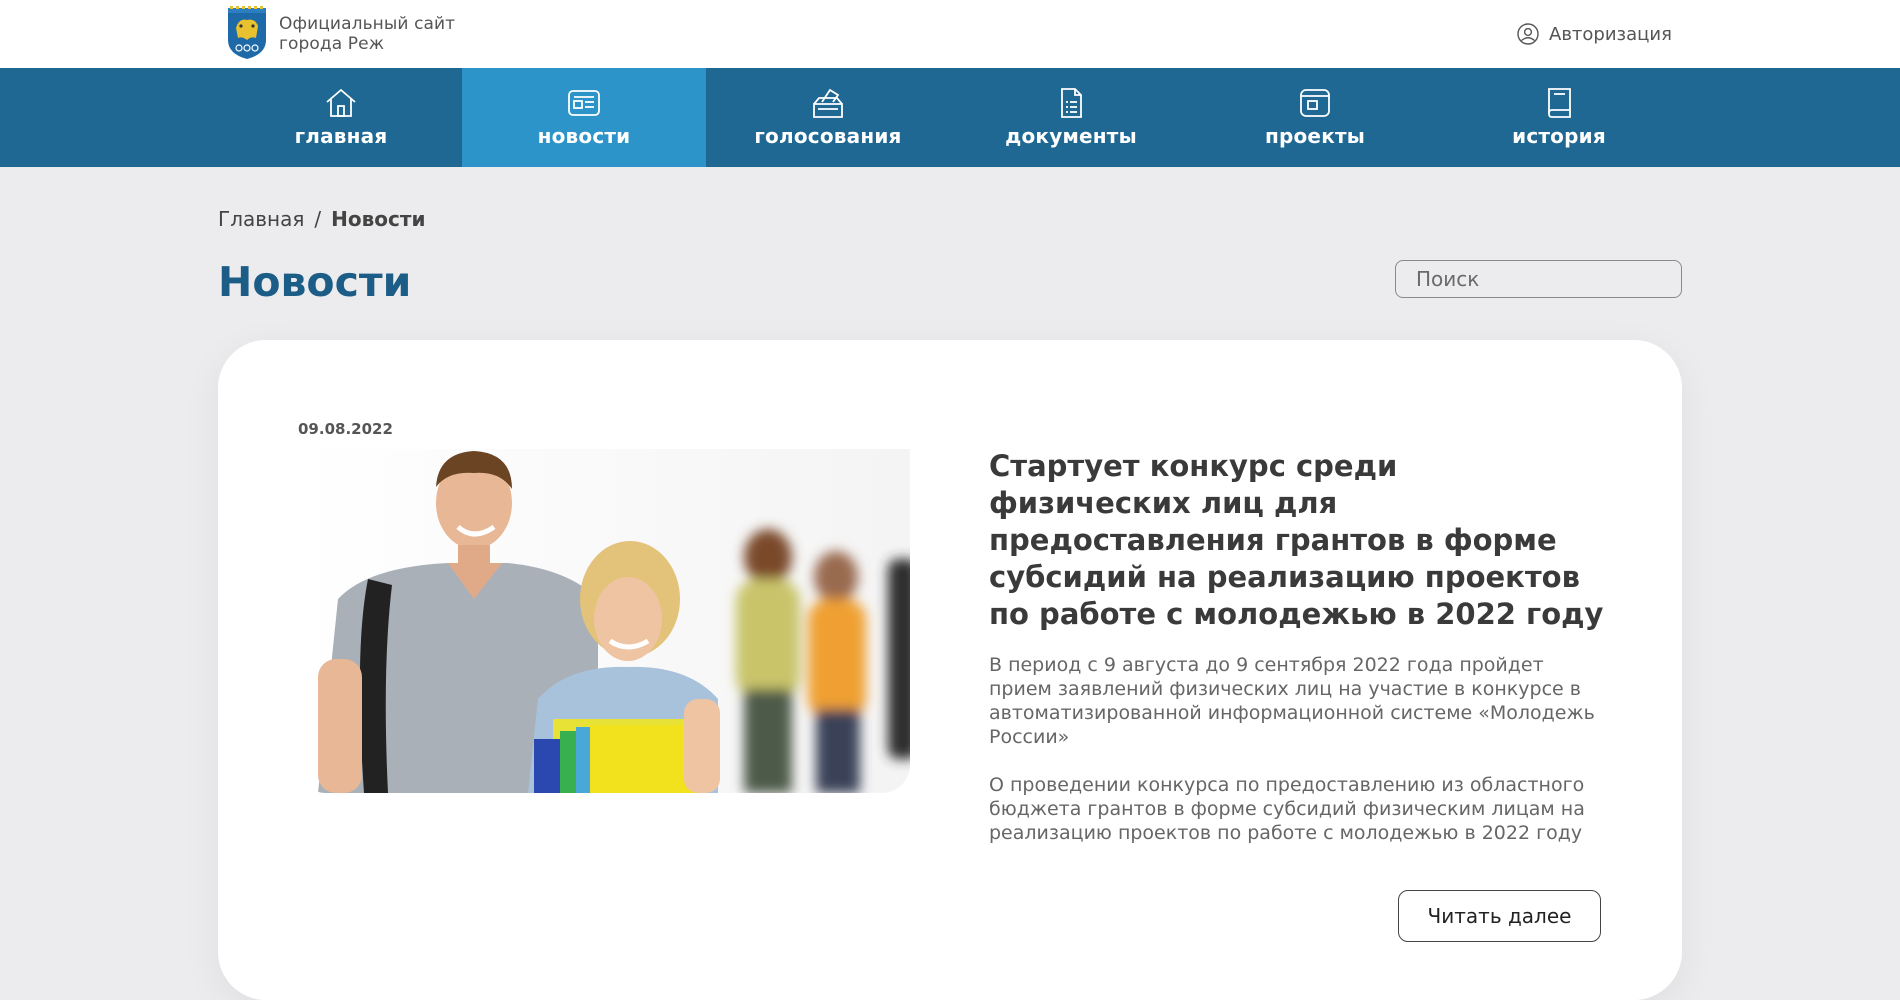  What do you see at coordinates (378, 219) in the screenshot?
I see `breadcrumb-current: Новости` at bounding box center [378, 219].